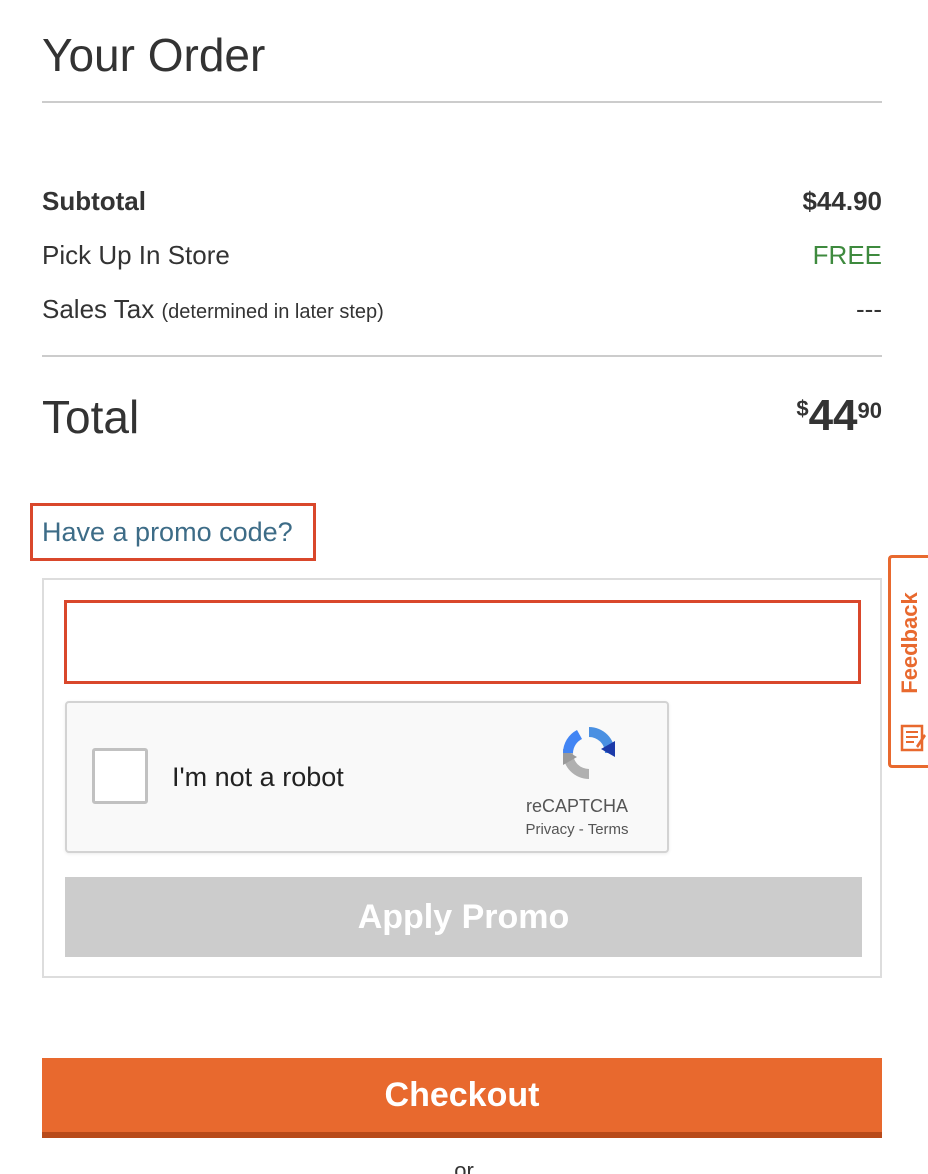 The width and height of the screenshot is (928, 1174). Describe the element at coordinates (909, 643) in the screenshot. I see `feedback-label: Feedback` at that location.